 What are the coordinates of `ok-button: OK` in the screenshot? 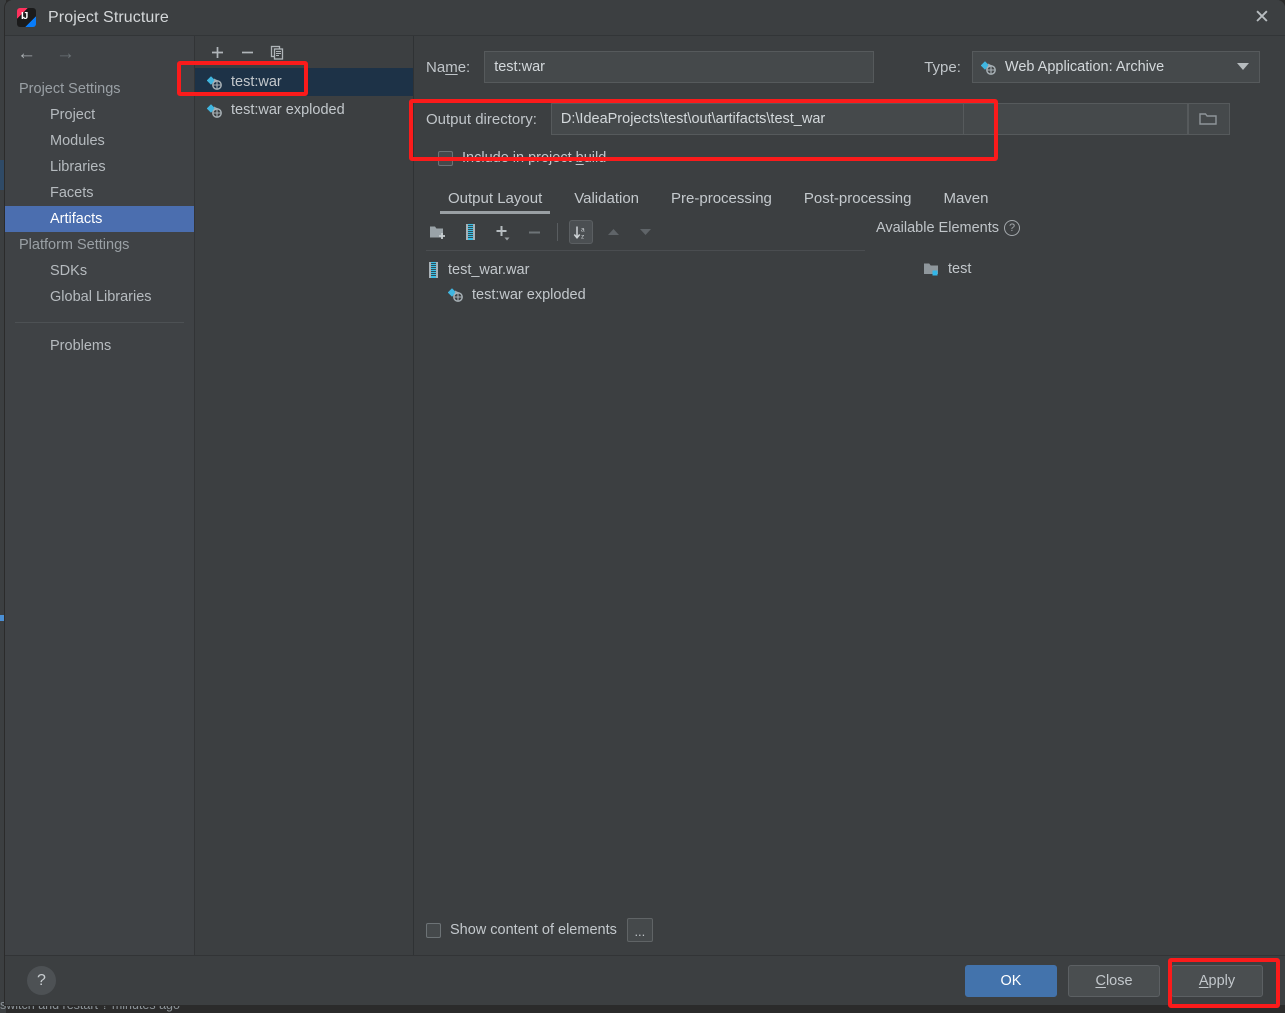 It's located at (1011, 980).